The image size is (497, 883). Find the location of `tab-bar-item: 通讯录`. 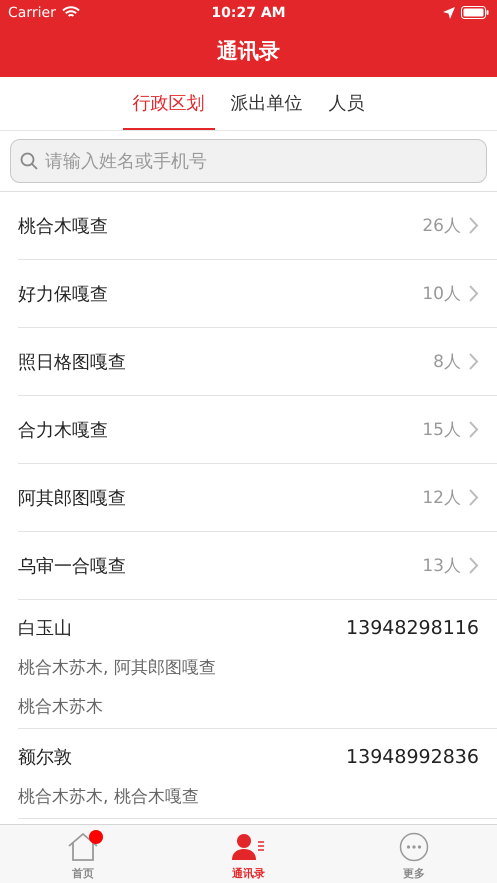

tab-bar-item: 通讯录 is located at coordinates (249, 854).